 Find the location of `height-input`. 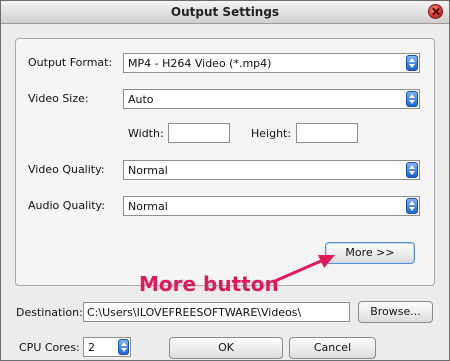

height-input is located at coordinates (327, 133).